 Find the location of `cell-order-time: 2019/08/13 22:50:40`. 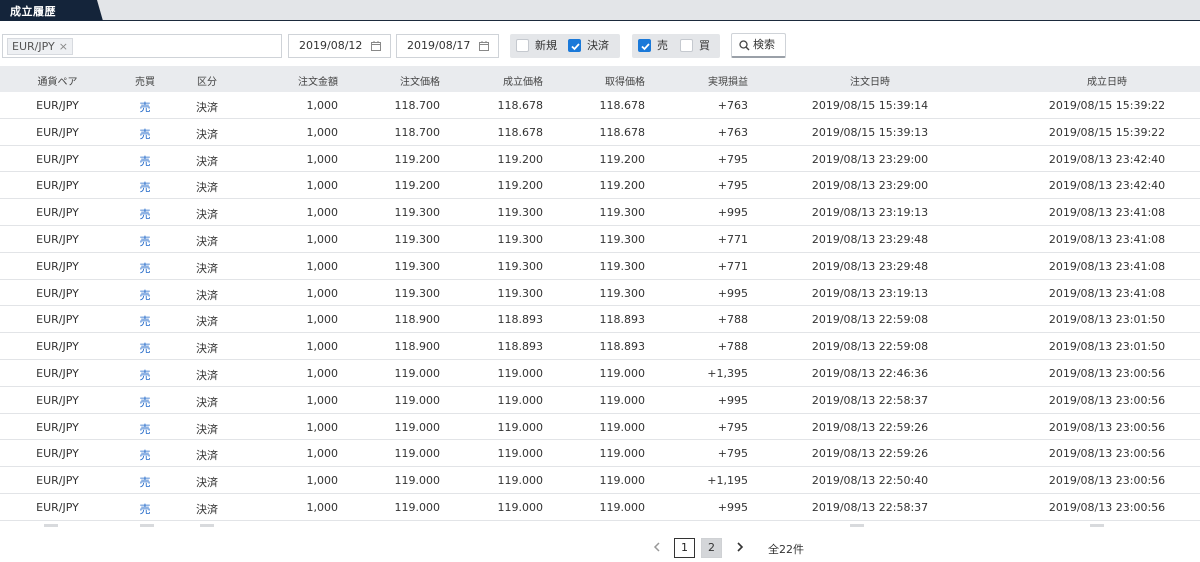

cell-order-time: 2019/08/13 22:50:40 is located at coordinates (870, 481).